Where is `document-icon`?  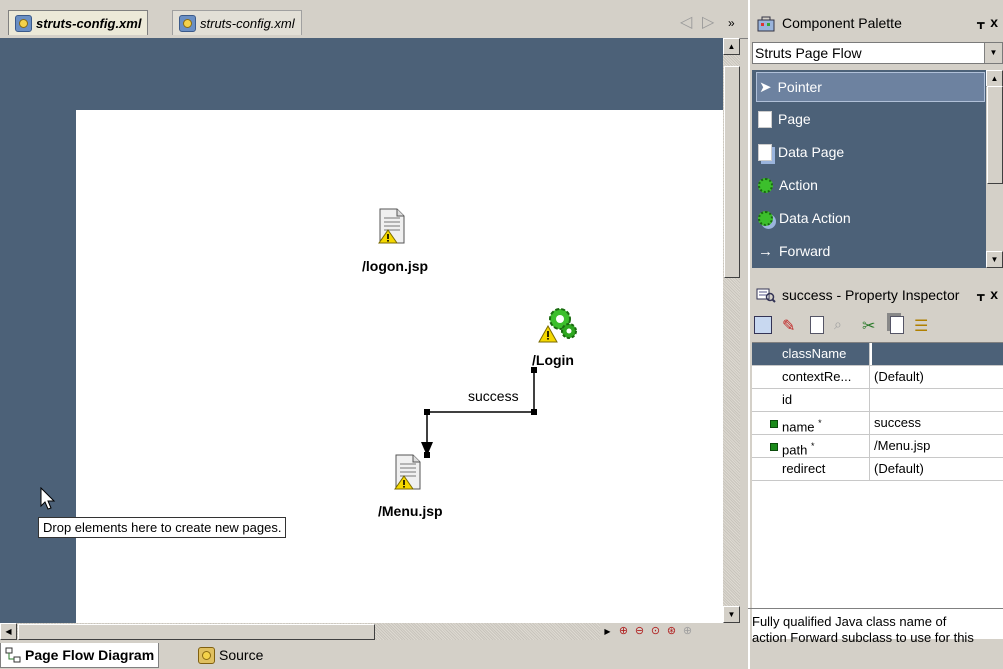
document-icon is located at coordinates (817, 325).